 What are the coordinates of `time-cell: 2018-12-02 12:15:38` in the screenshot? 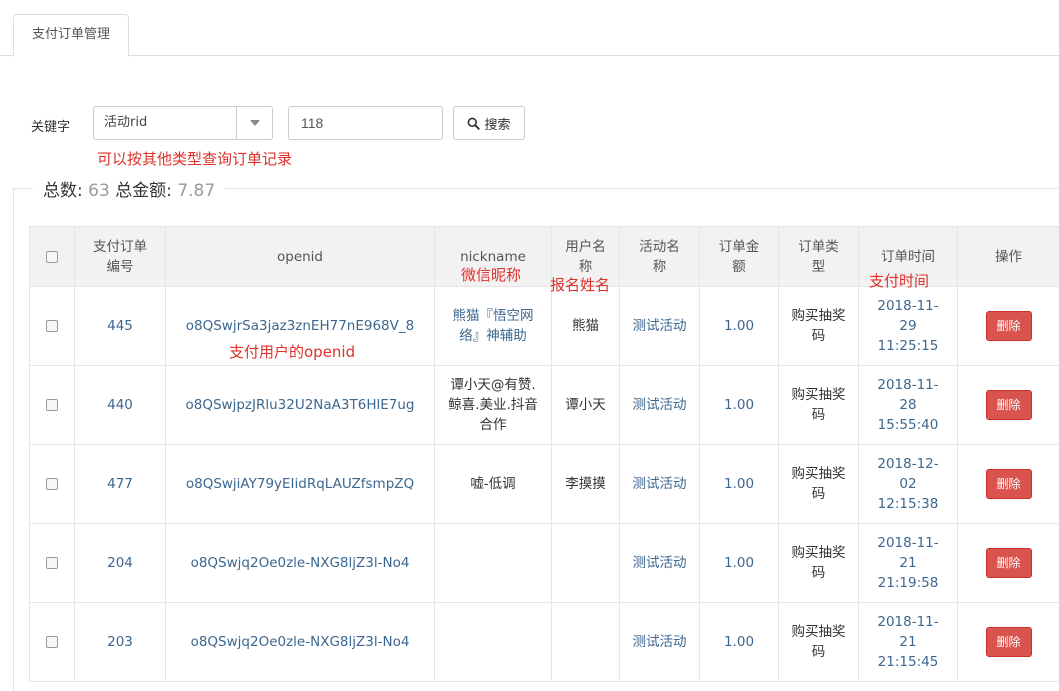 It's located at (908, 484).